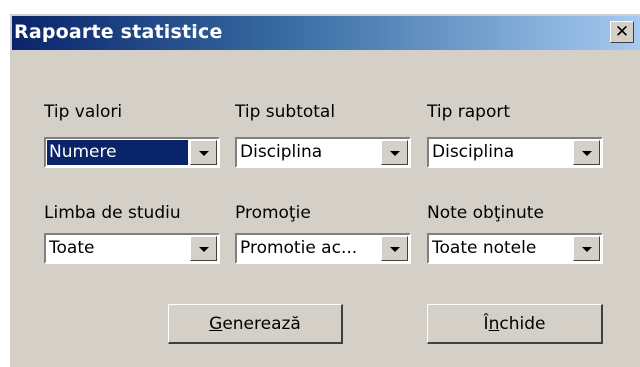 Image resolution: width=640 pixels, height=367 pixels. Describe the element at coordinates (473, 152) in the screenshot. I see `tip-raport-value: Disciplina` at that location.